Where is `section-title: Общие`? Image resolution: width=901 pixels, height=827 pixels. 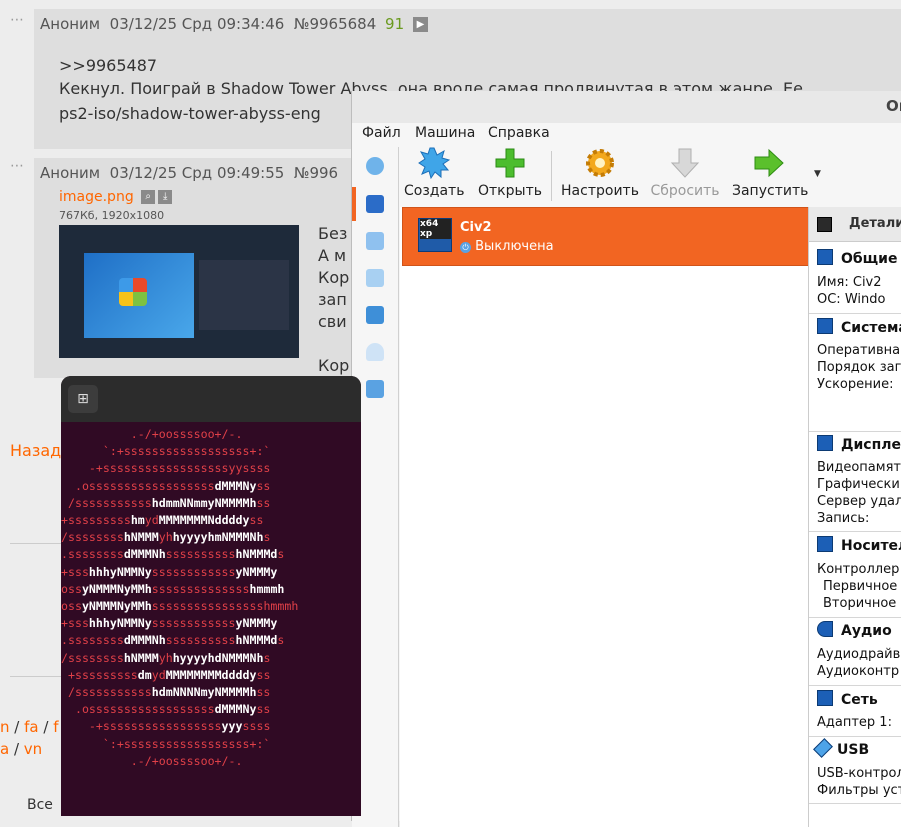
section-title: Общие is located at coordinates (869, 259).